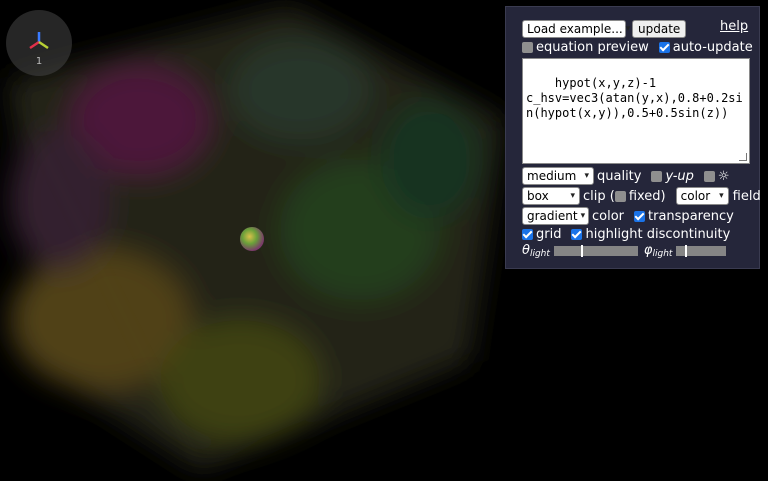 This screenshot has height=481, width=768. I want to click on quality-label: quality, so click(619, 176).